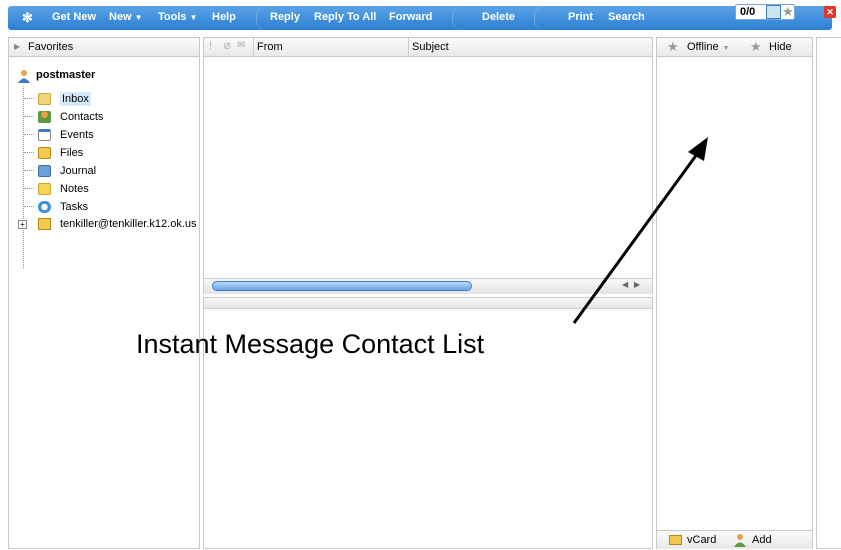 This screenshot has height=550, width=841. I want to click on annotation-arrow, so click(640, 230).